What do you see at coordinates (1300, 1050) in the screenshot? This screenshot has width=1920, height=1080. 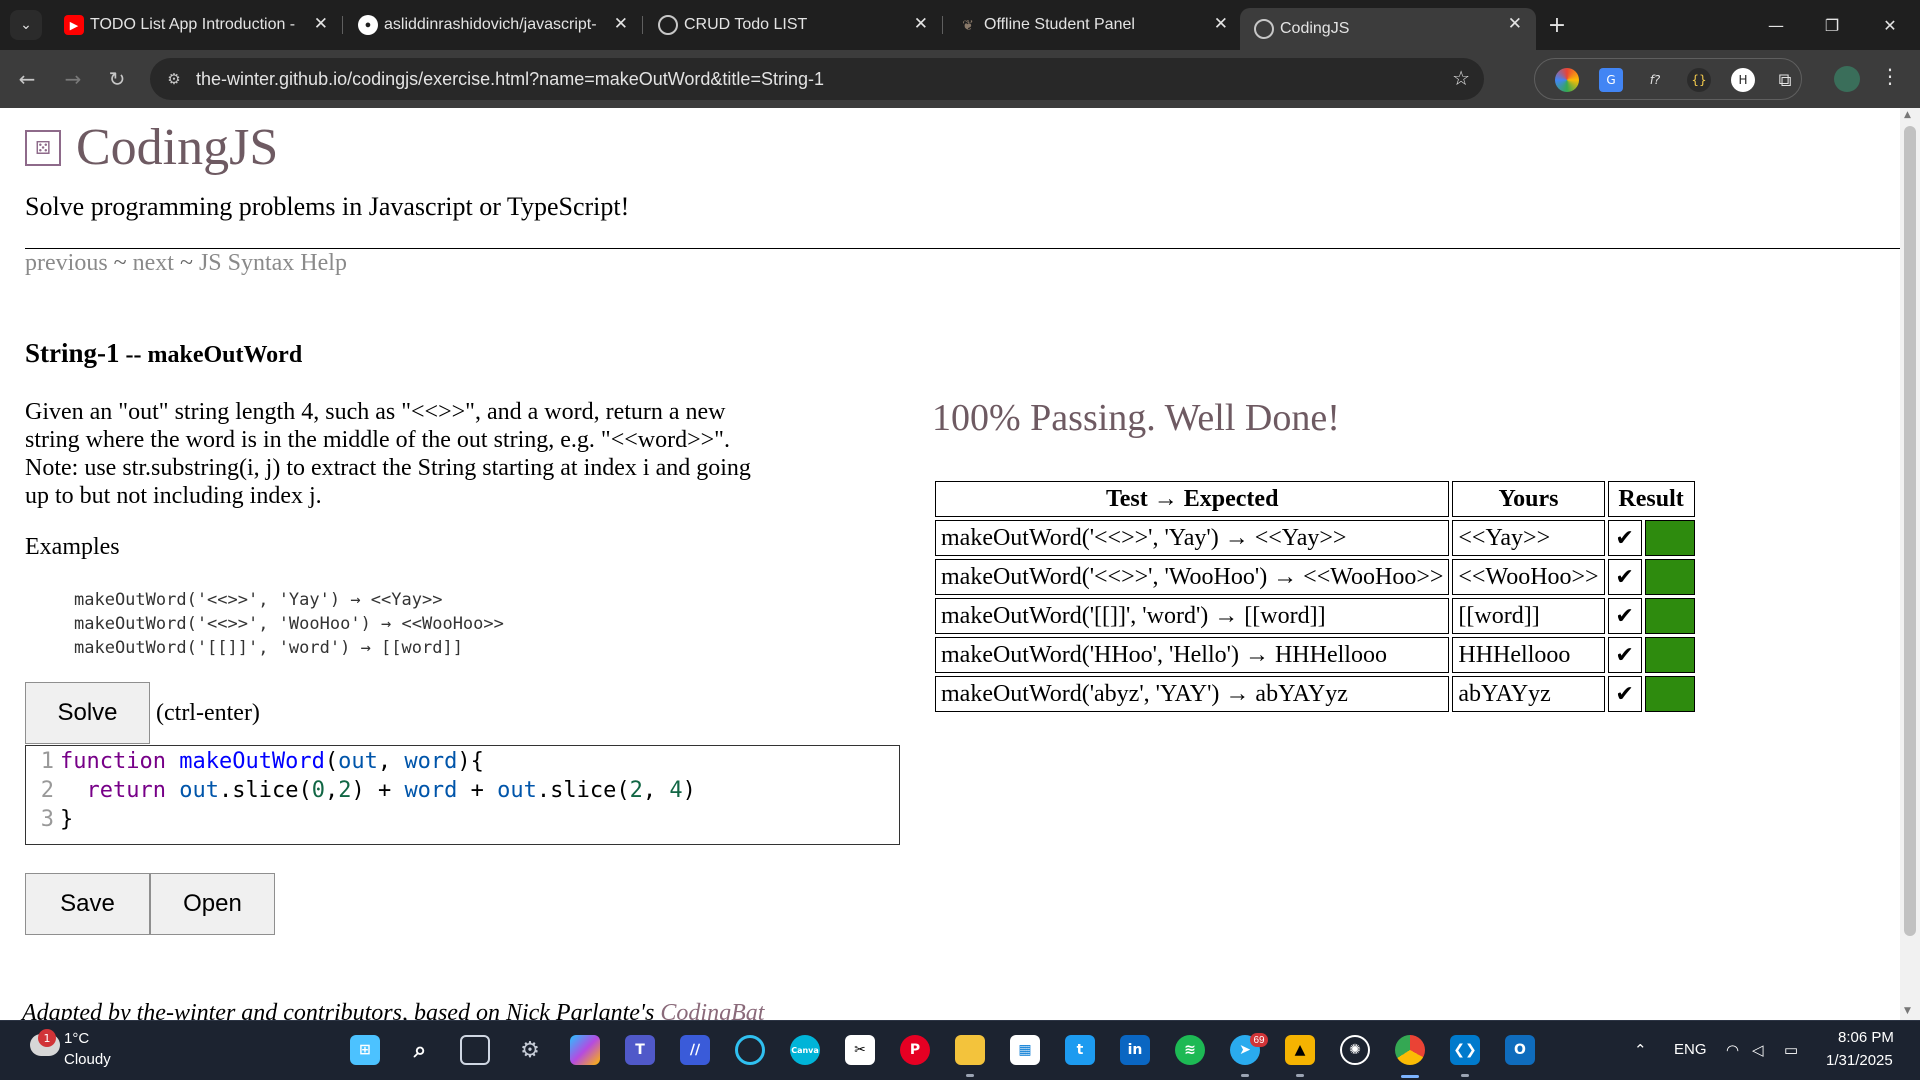 I see `game-icon: ▲` at bounding box center [1300, 1050].